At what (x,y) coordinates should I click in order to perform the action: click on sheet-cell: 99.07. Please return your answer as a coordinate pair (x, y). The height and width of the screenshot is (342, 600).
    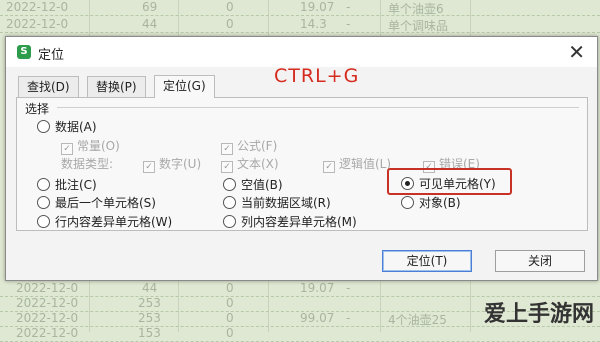
    Looking at the image, I should click on (317, 318).